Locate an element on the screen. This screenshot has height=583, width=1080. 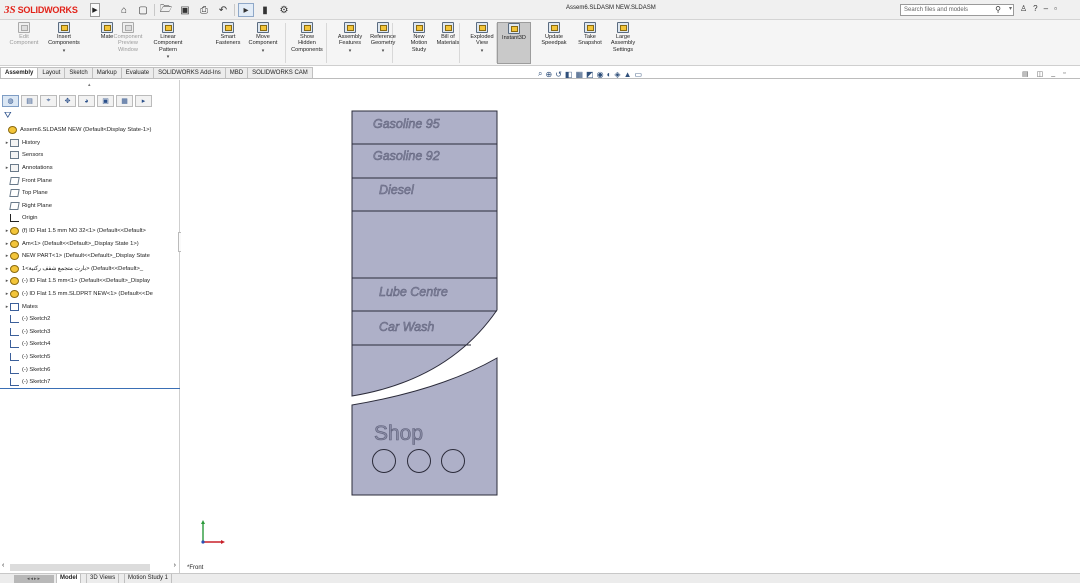
tab-markup: Markup is located at coordinates (106, 72).